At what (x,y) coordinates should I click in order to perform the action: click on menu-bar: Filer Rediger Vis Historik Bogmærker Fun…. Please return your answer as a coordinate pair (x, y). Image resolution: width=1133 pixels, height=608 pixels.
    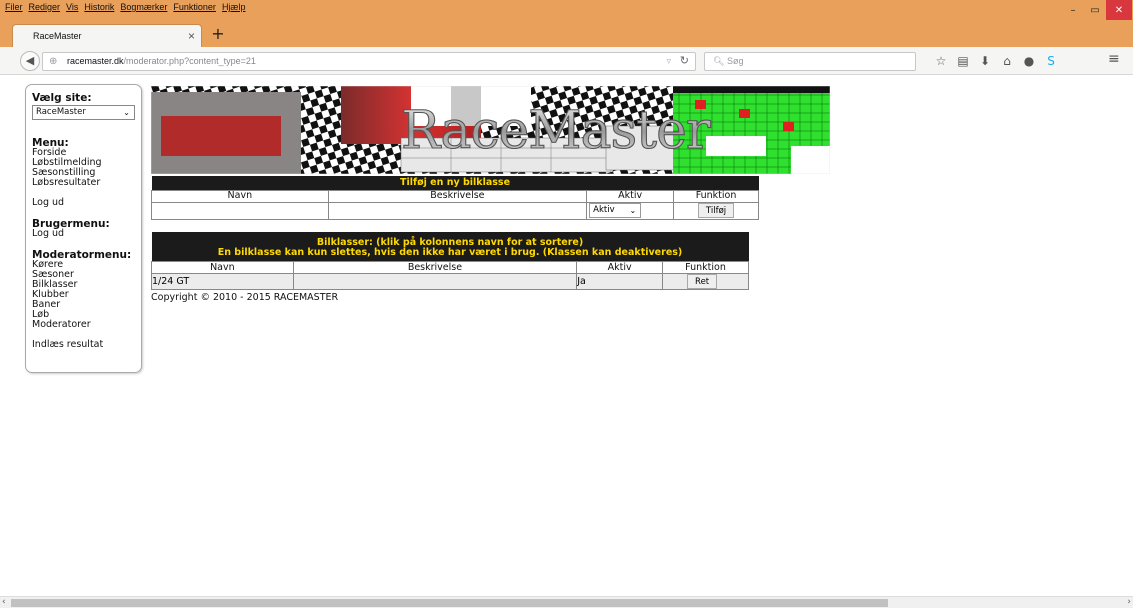
    Looking at the image, I should click on (125, 7).